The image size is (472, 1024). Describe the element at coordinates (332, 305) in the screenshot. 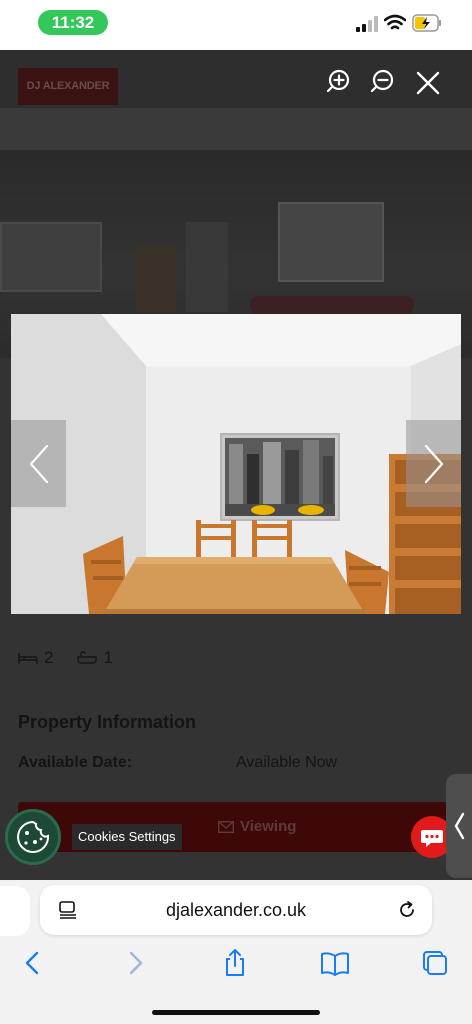

I see `background-sofa` at that location.